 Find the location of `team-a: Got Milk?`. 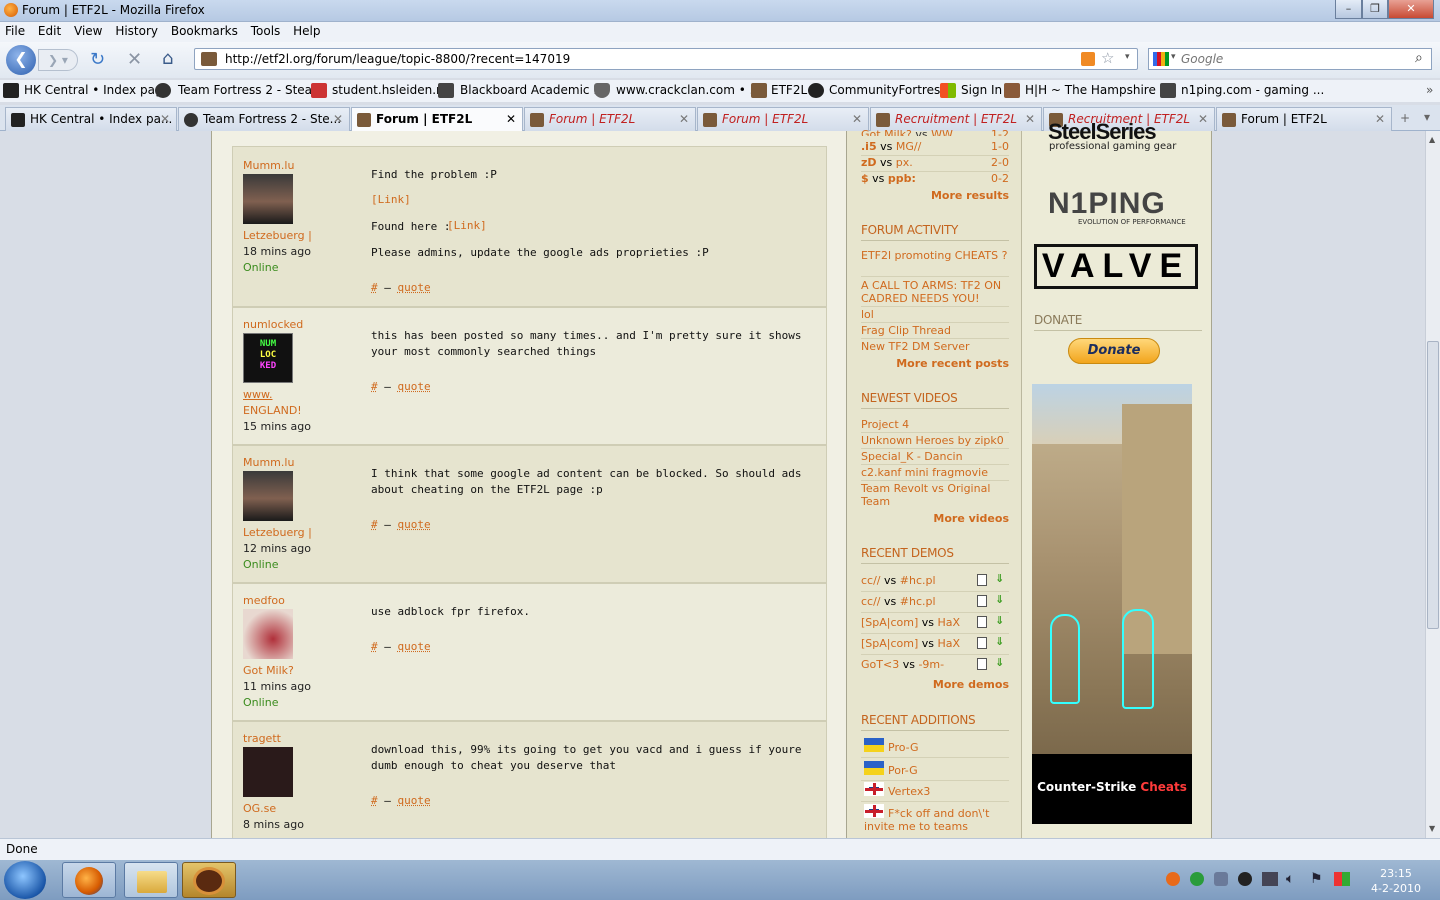

team-a: Got Milk? is located at coordinates (886, 132).